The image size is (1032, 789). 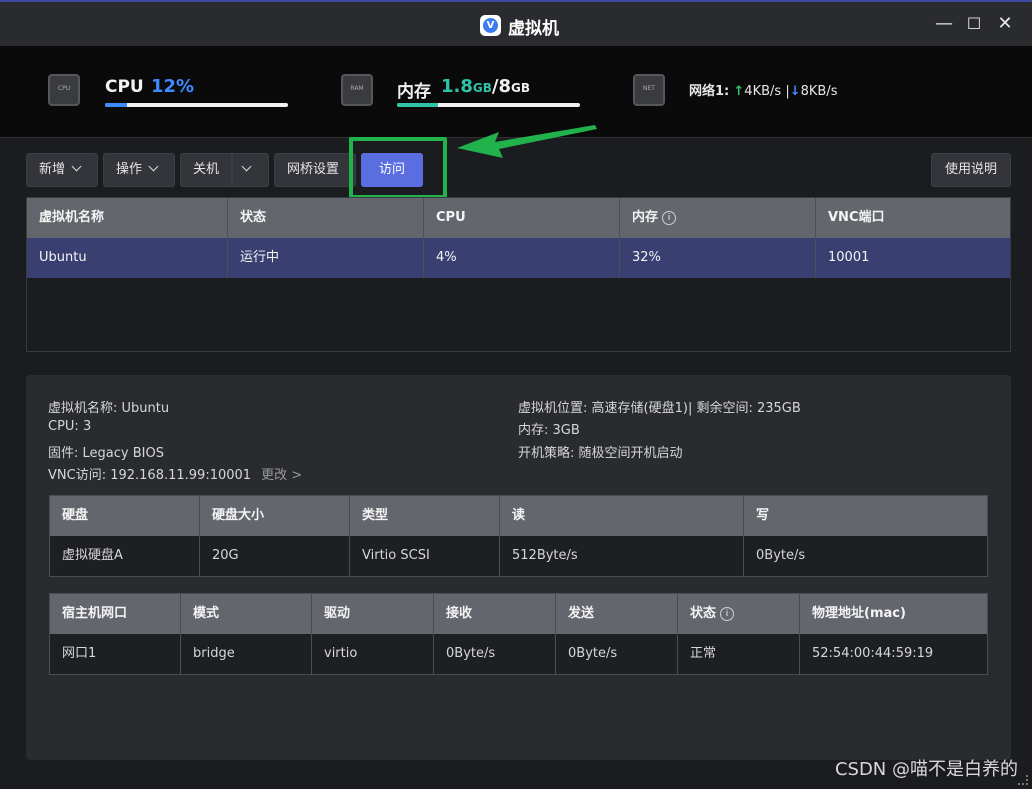 I want to click on operate-dropdown-button: 操作, so click(x=139, y=170).